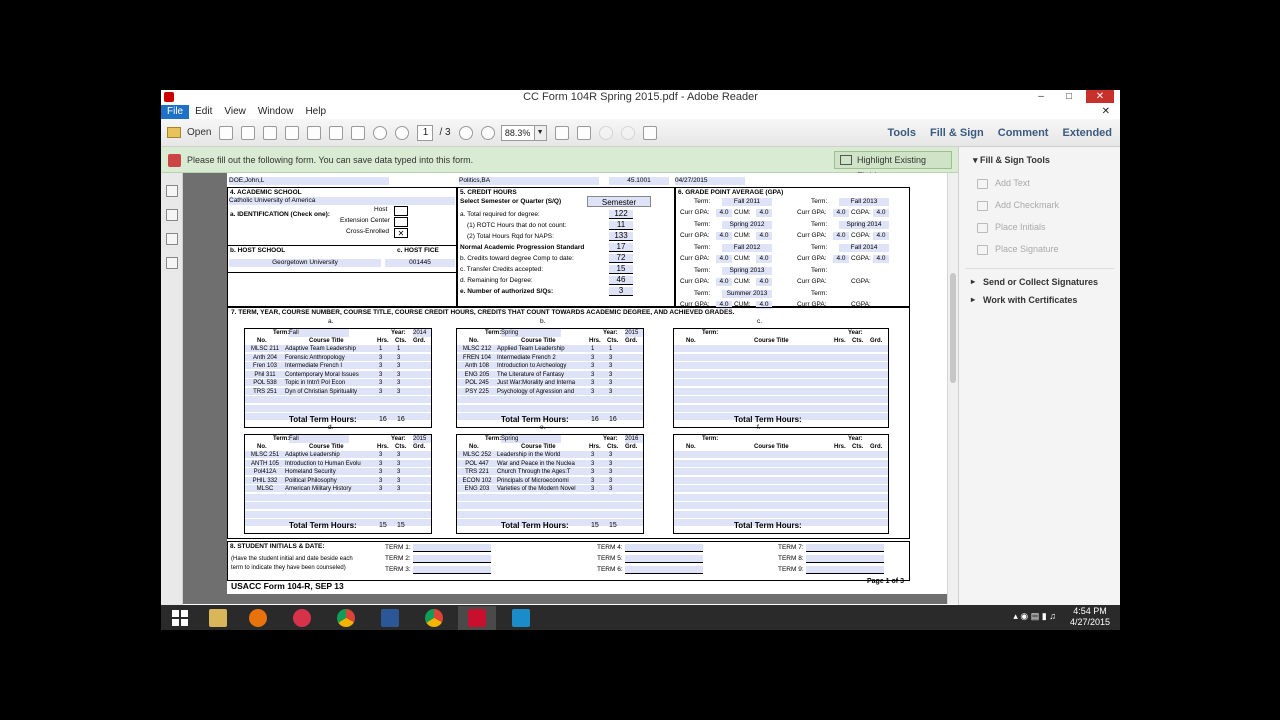  I want to click on cross-enrolled-checkbox: ✕, so click(401, 233).